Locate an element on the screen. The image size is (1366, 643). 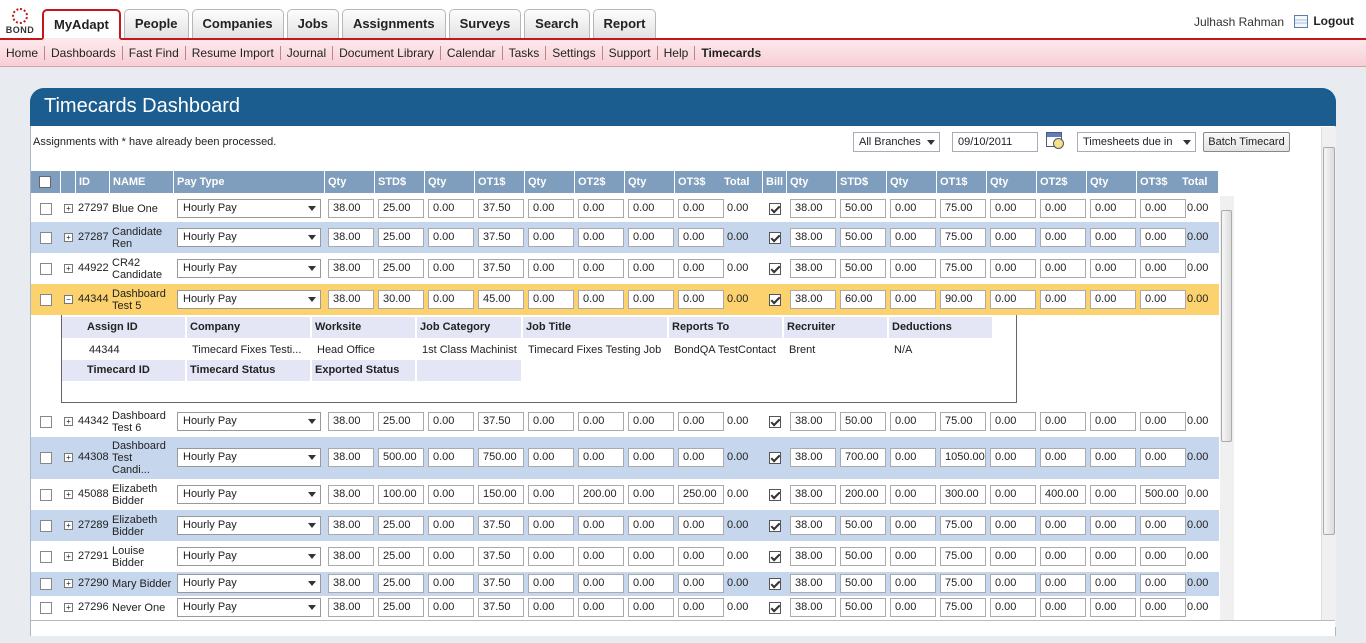
tab-myadapt: MyAdapt is located at coordinates (81, 24).